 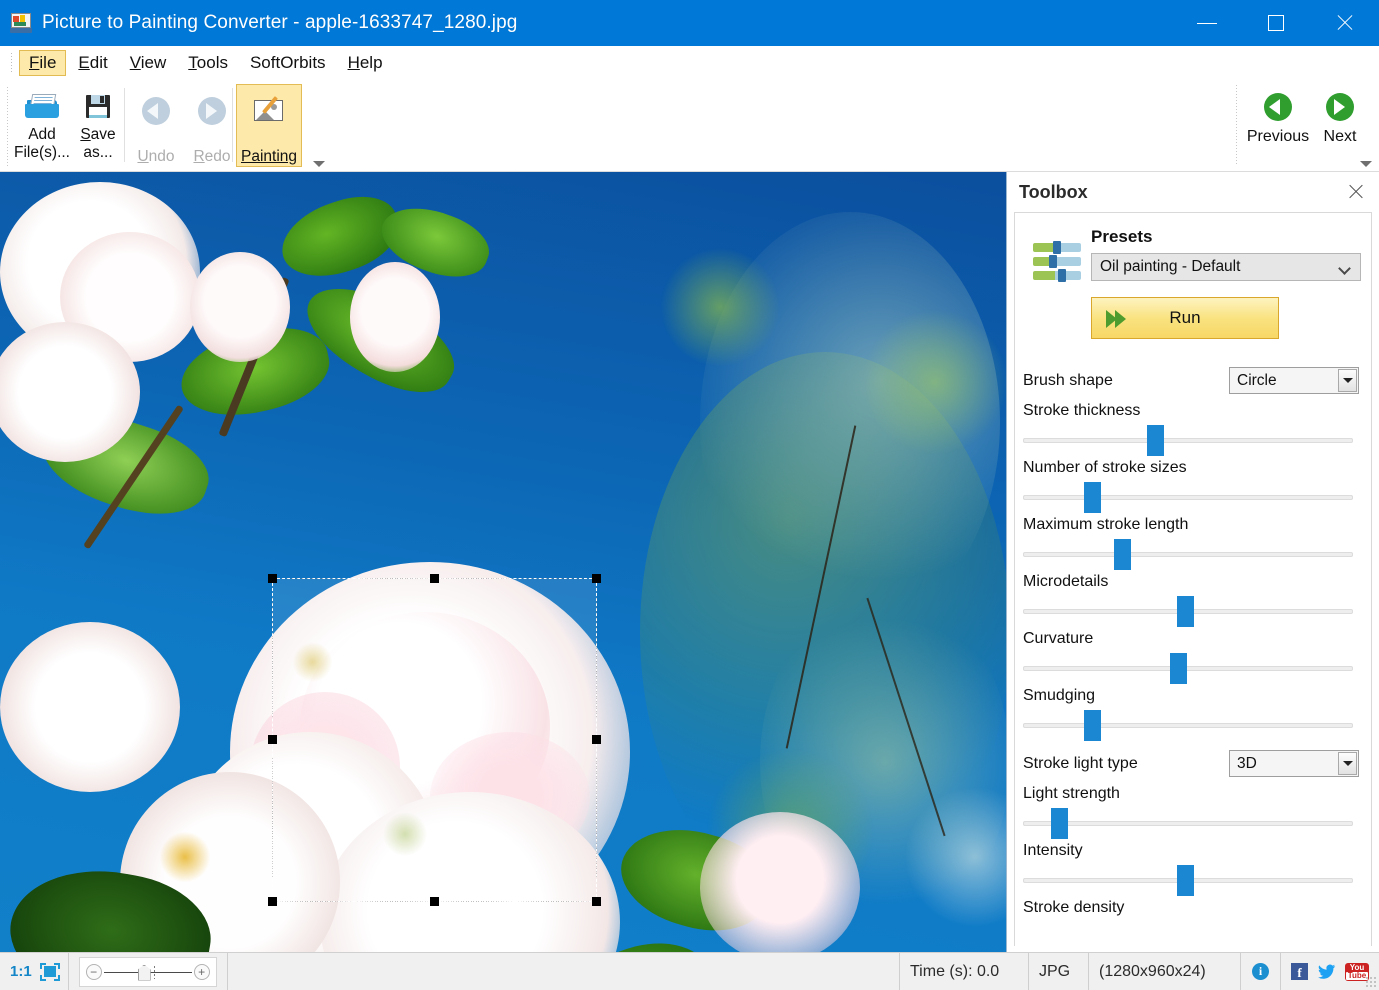 What do you see at coordinates (1053, 191) in the screenshot?
I see `toolbox-title: Toolbox` at bounding box center [1053, 191].